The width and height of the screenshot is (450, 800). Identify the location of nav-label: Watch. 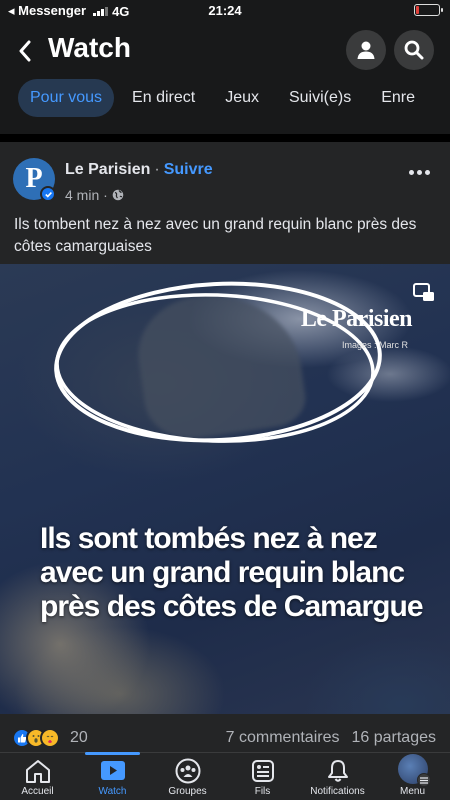
(112, 791).